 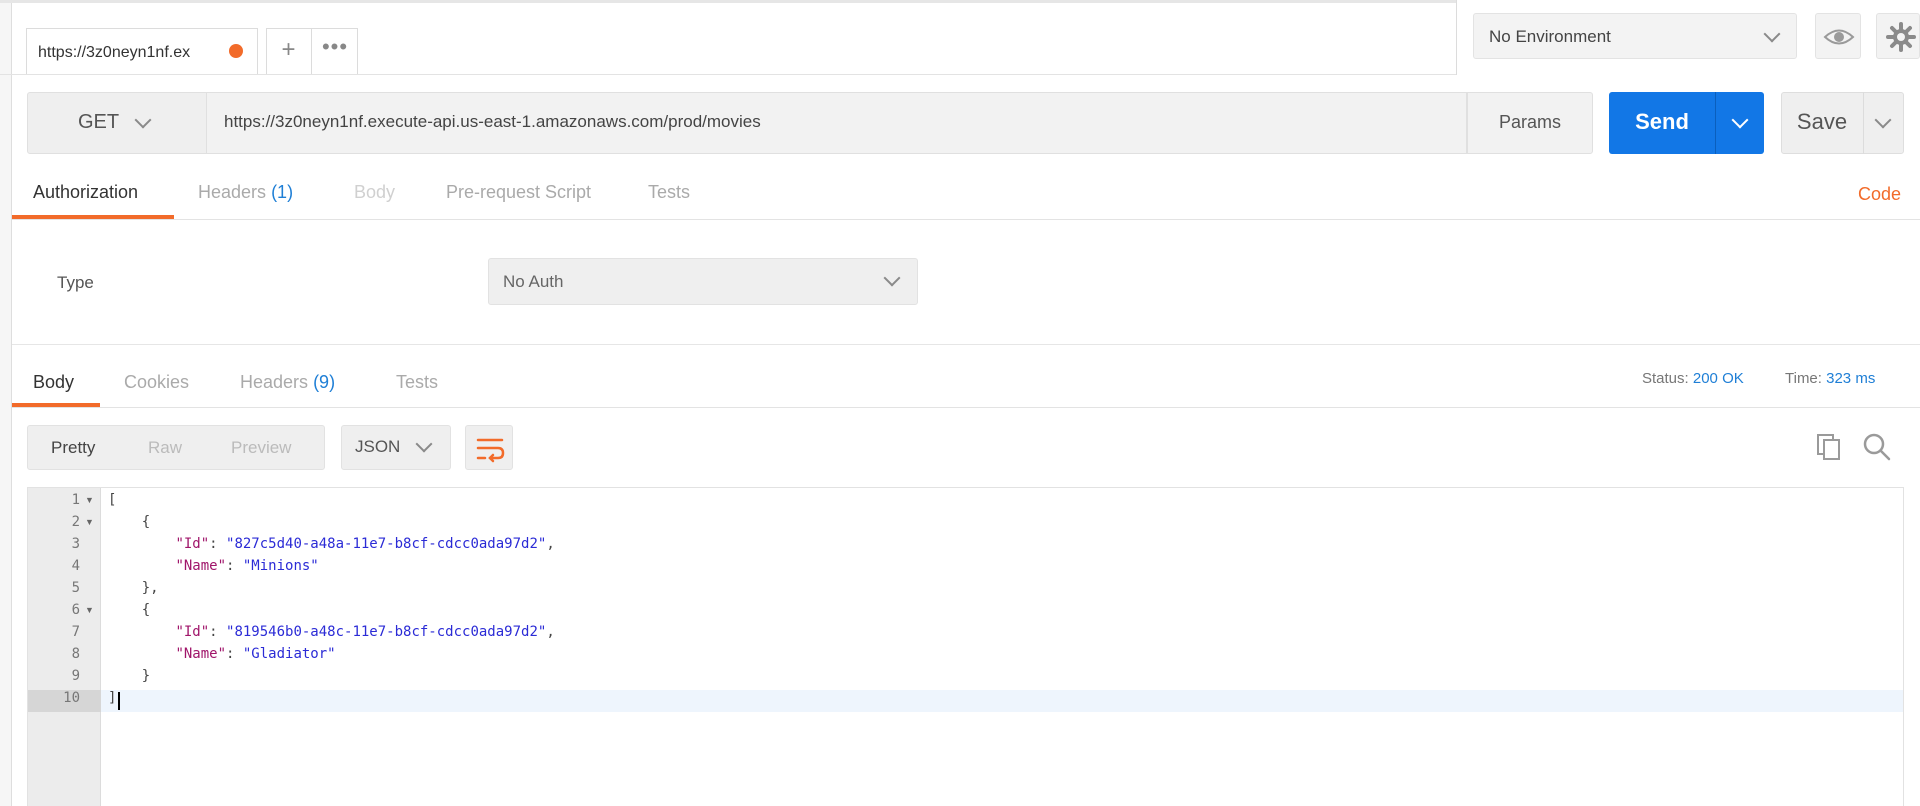 I want to click on wrap-lines-button, so click(x=489, y=447).